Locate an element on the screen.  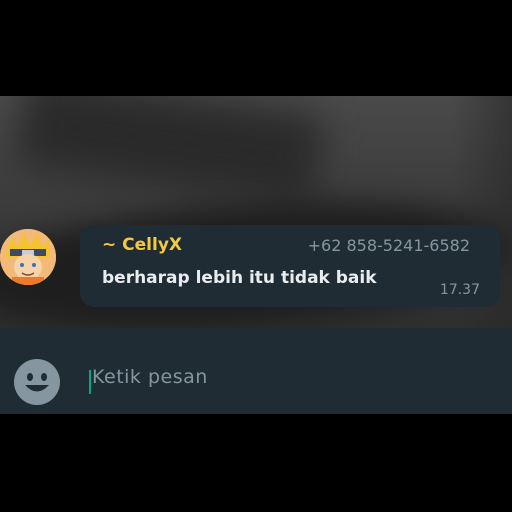
text-caret is located at coordinates (90, 382).